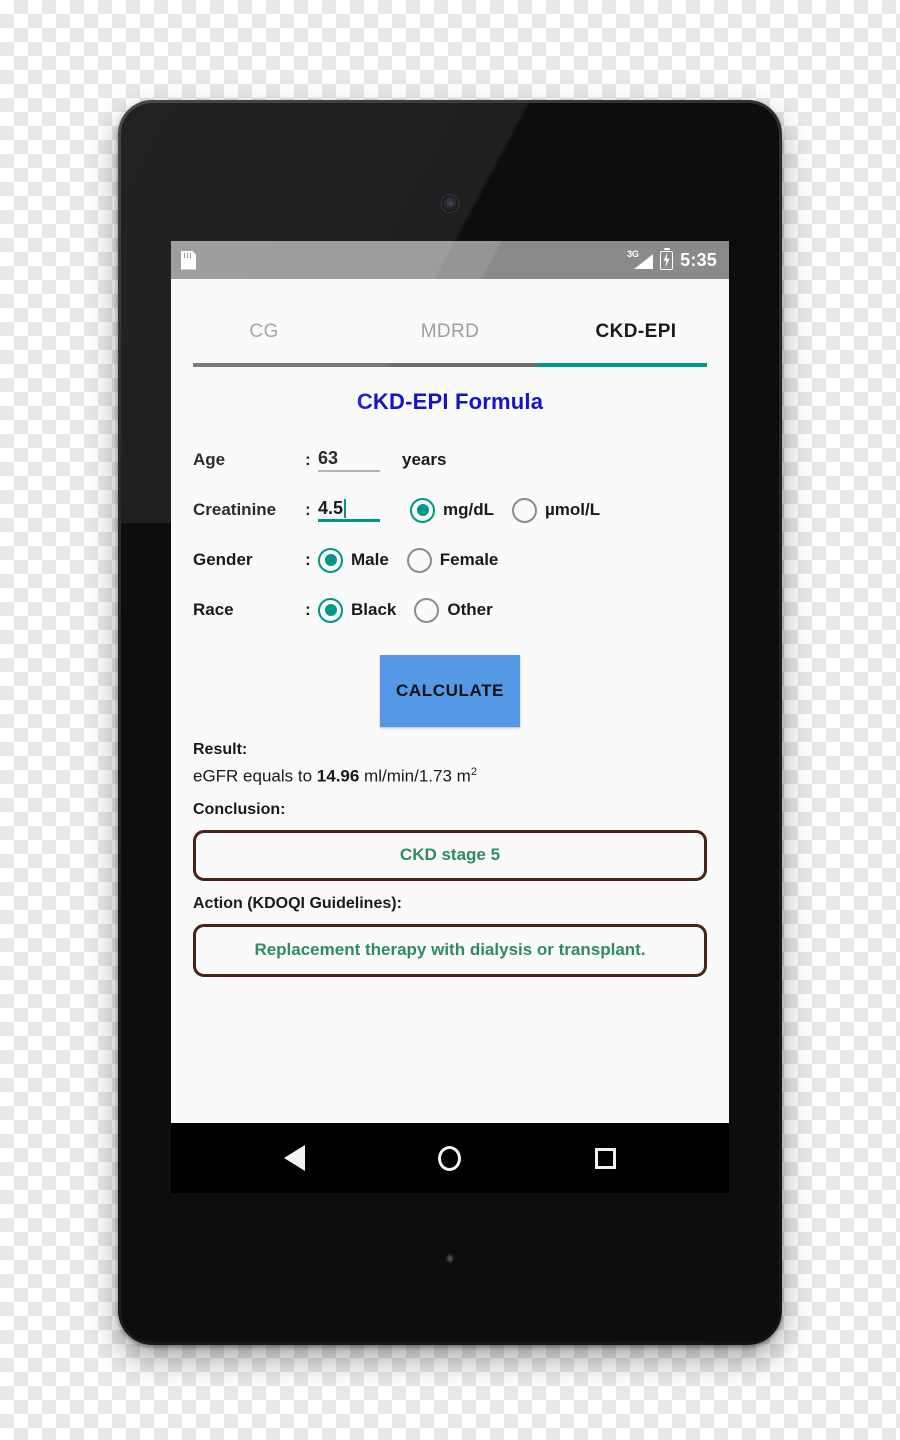  Describe the element at coordinates (264, 332) in the screenshot. I see `tab-cg: CG` at that location.